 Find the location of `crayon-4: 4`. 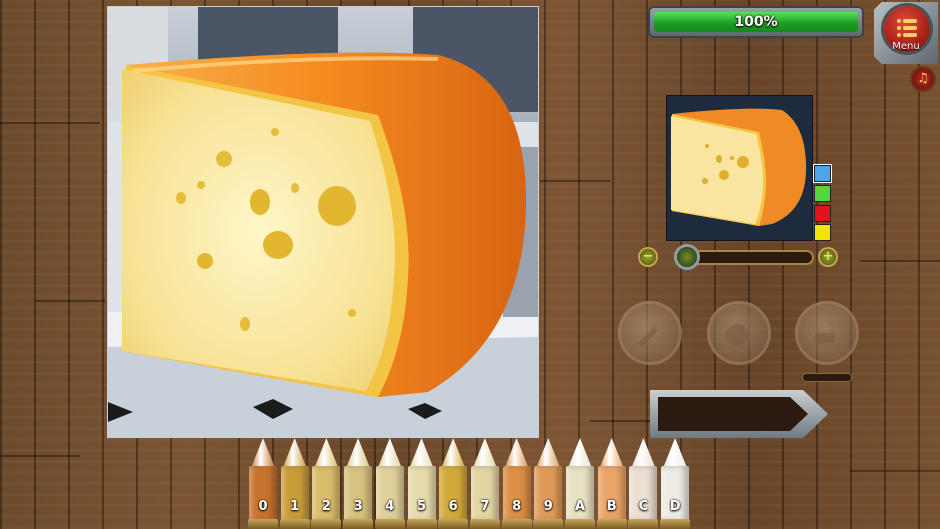

crayon-4: 4 is located at coordinates (389, 483).